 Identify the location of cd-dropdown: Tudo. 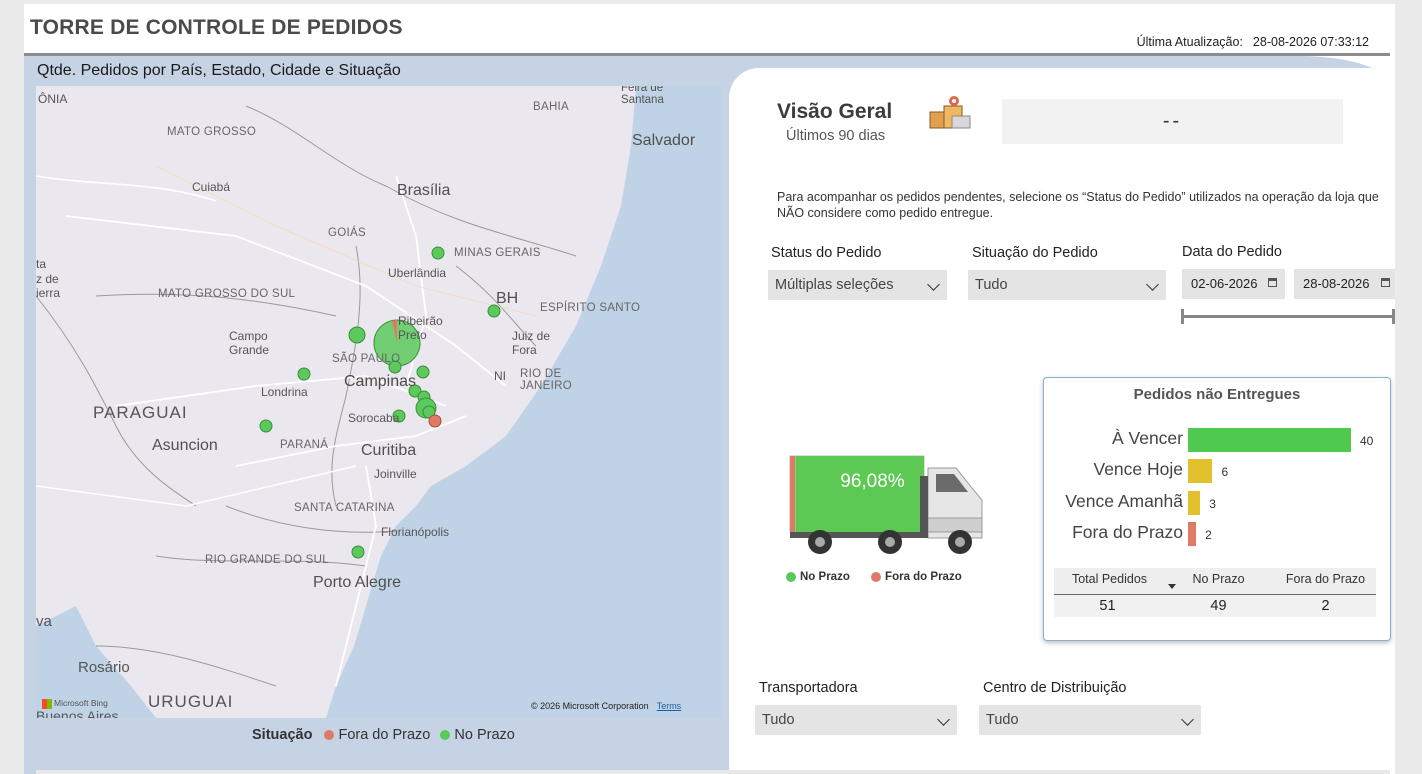
(1090, 720).